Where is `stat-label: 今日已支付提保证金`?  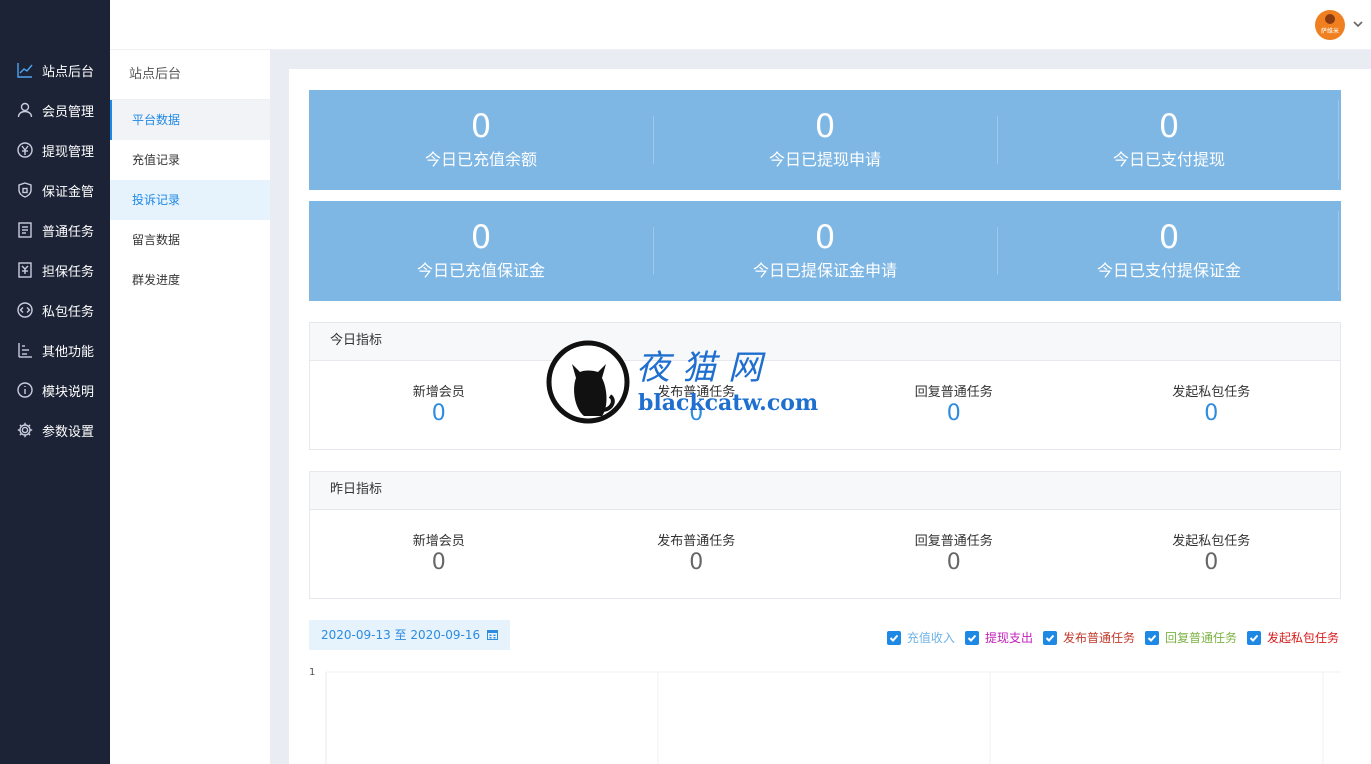
stat-label: 今日已支付提保证金 is located at coordinates (1168, 270).